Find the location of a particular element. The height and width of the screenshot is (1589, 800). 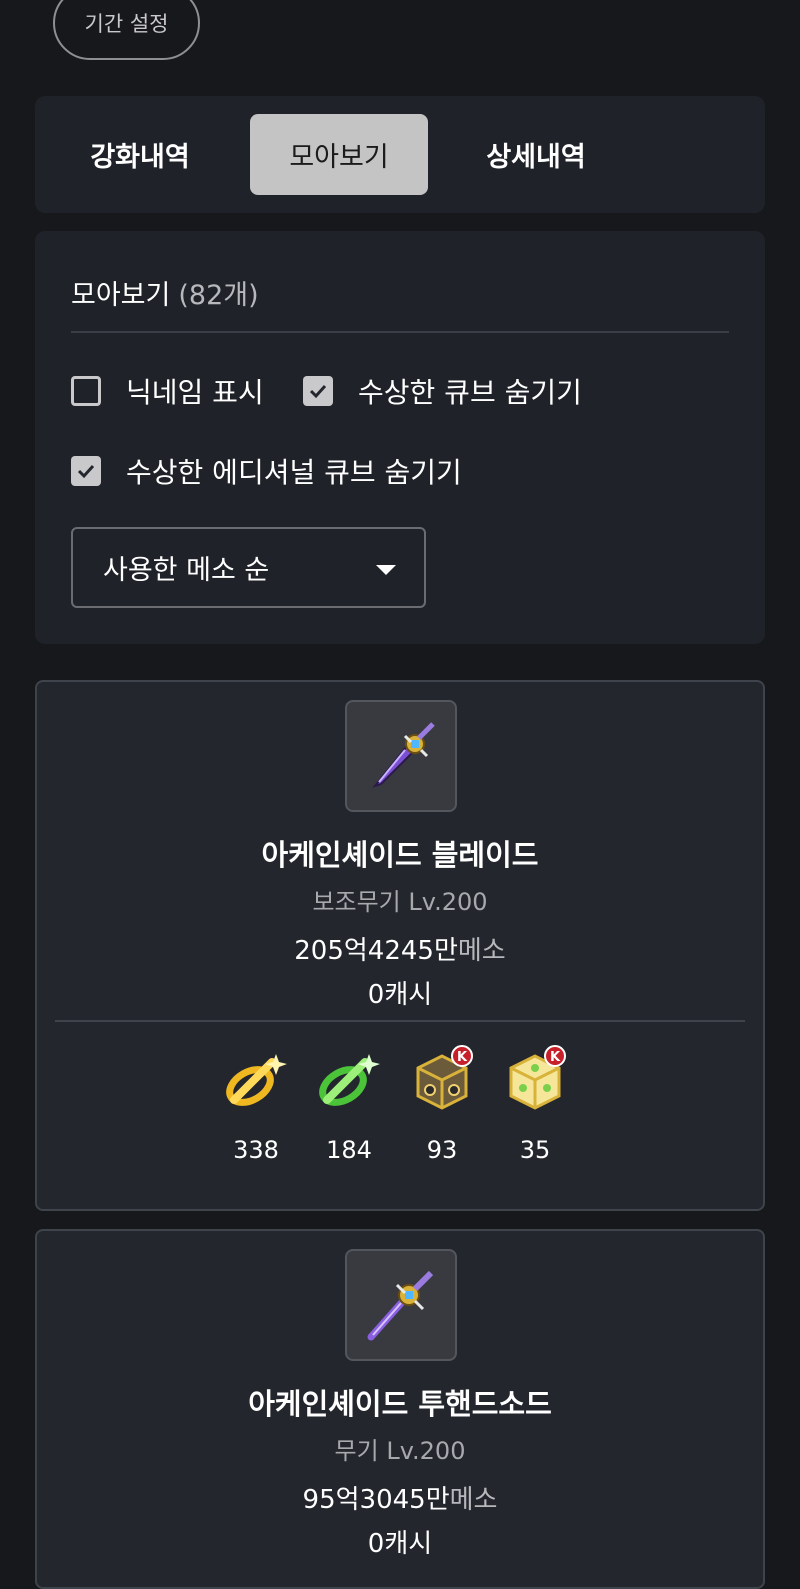

period-setting-label: 기간 설정 is located at coordinates (126, 24).